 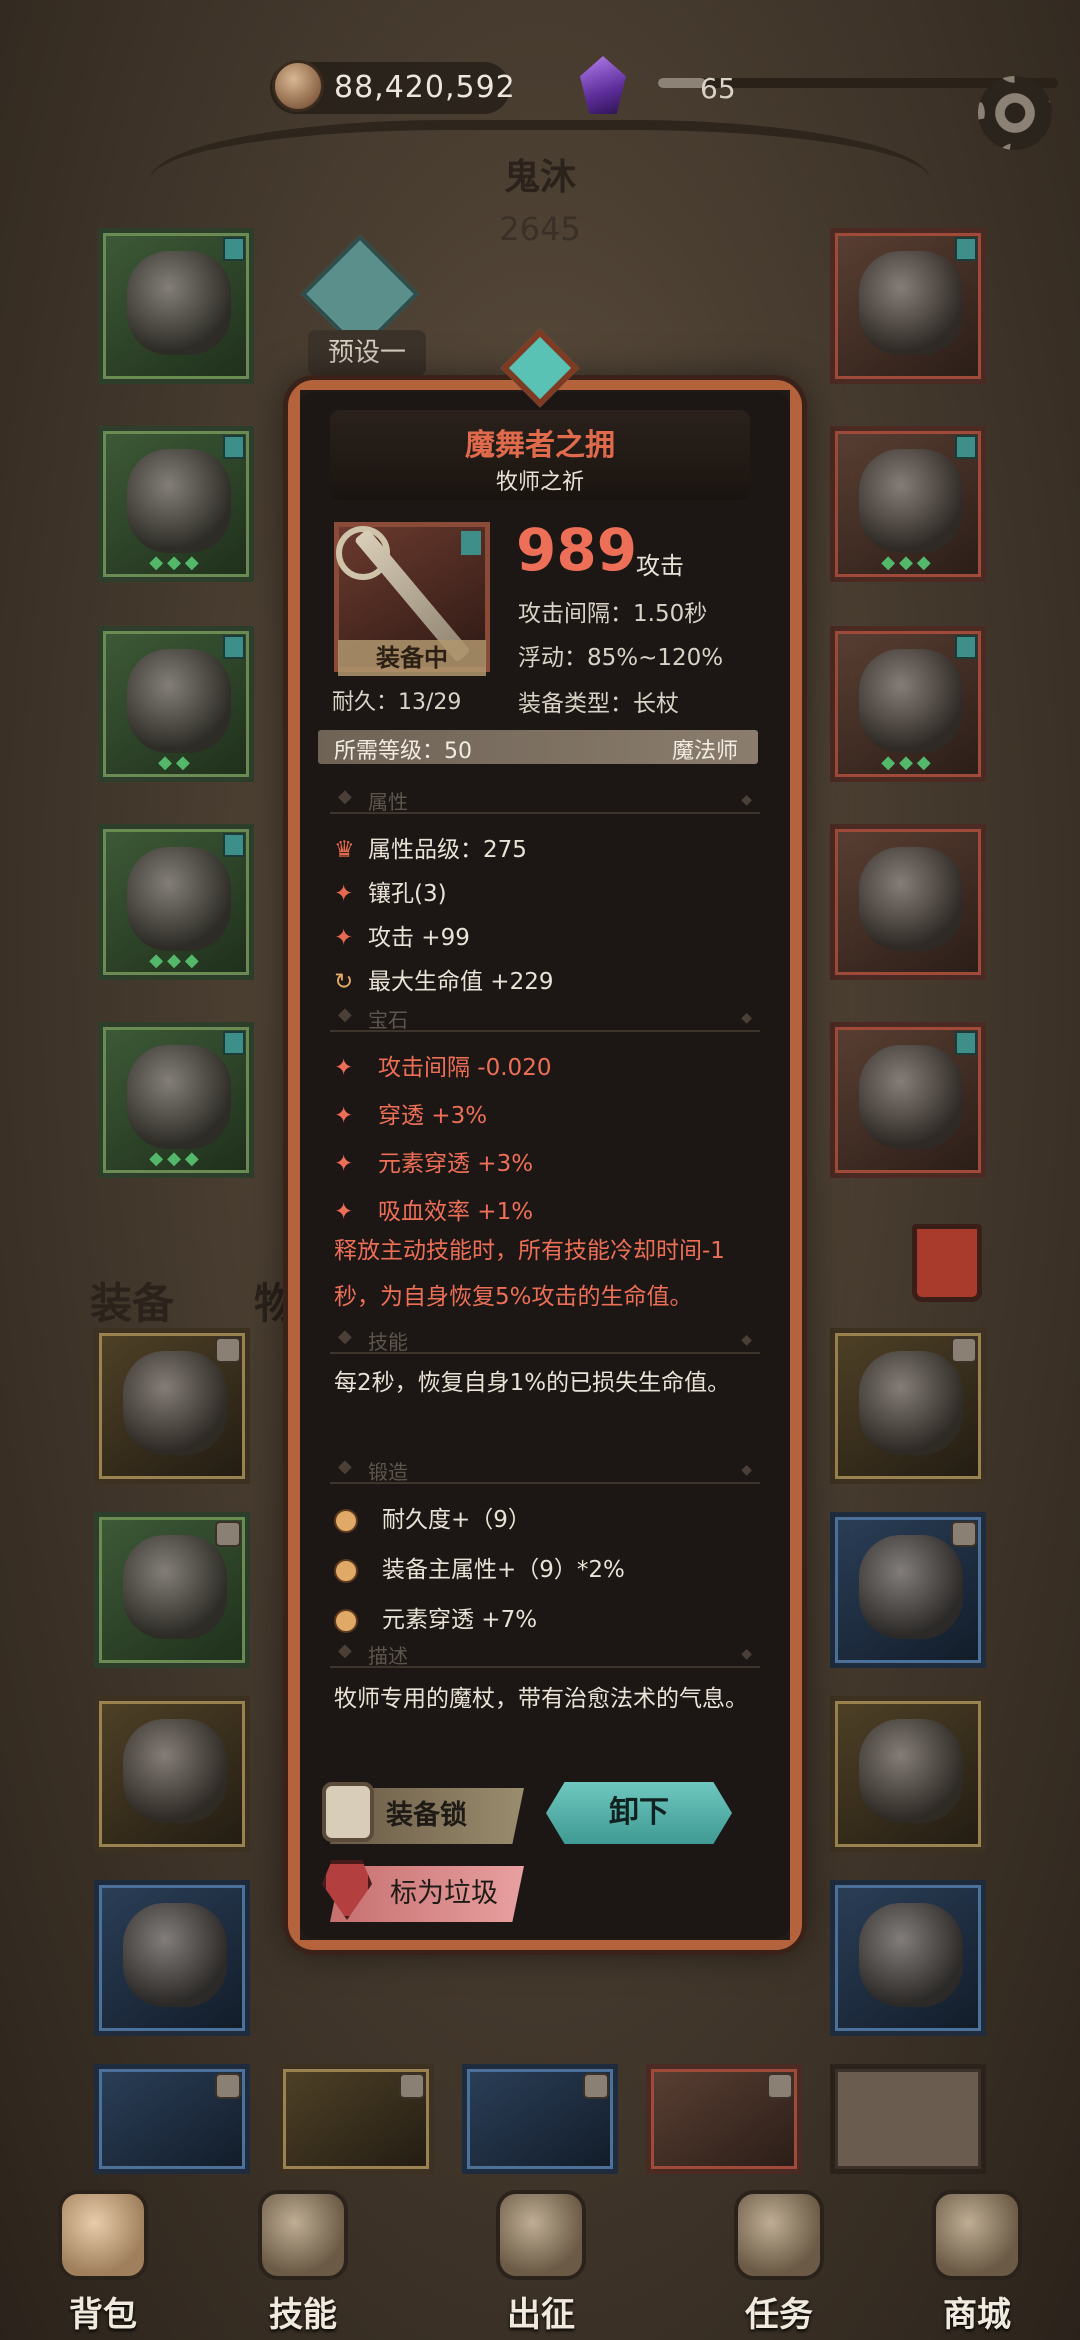 I want to click on forge-row: 元素穿透 +7%, so click(x=435, y=1617).